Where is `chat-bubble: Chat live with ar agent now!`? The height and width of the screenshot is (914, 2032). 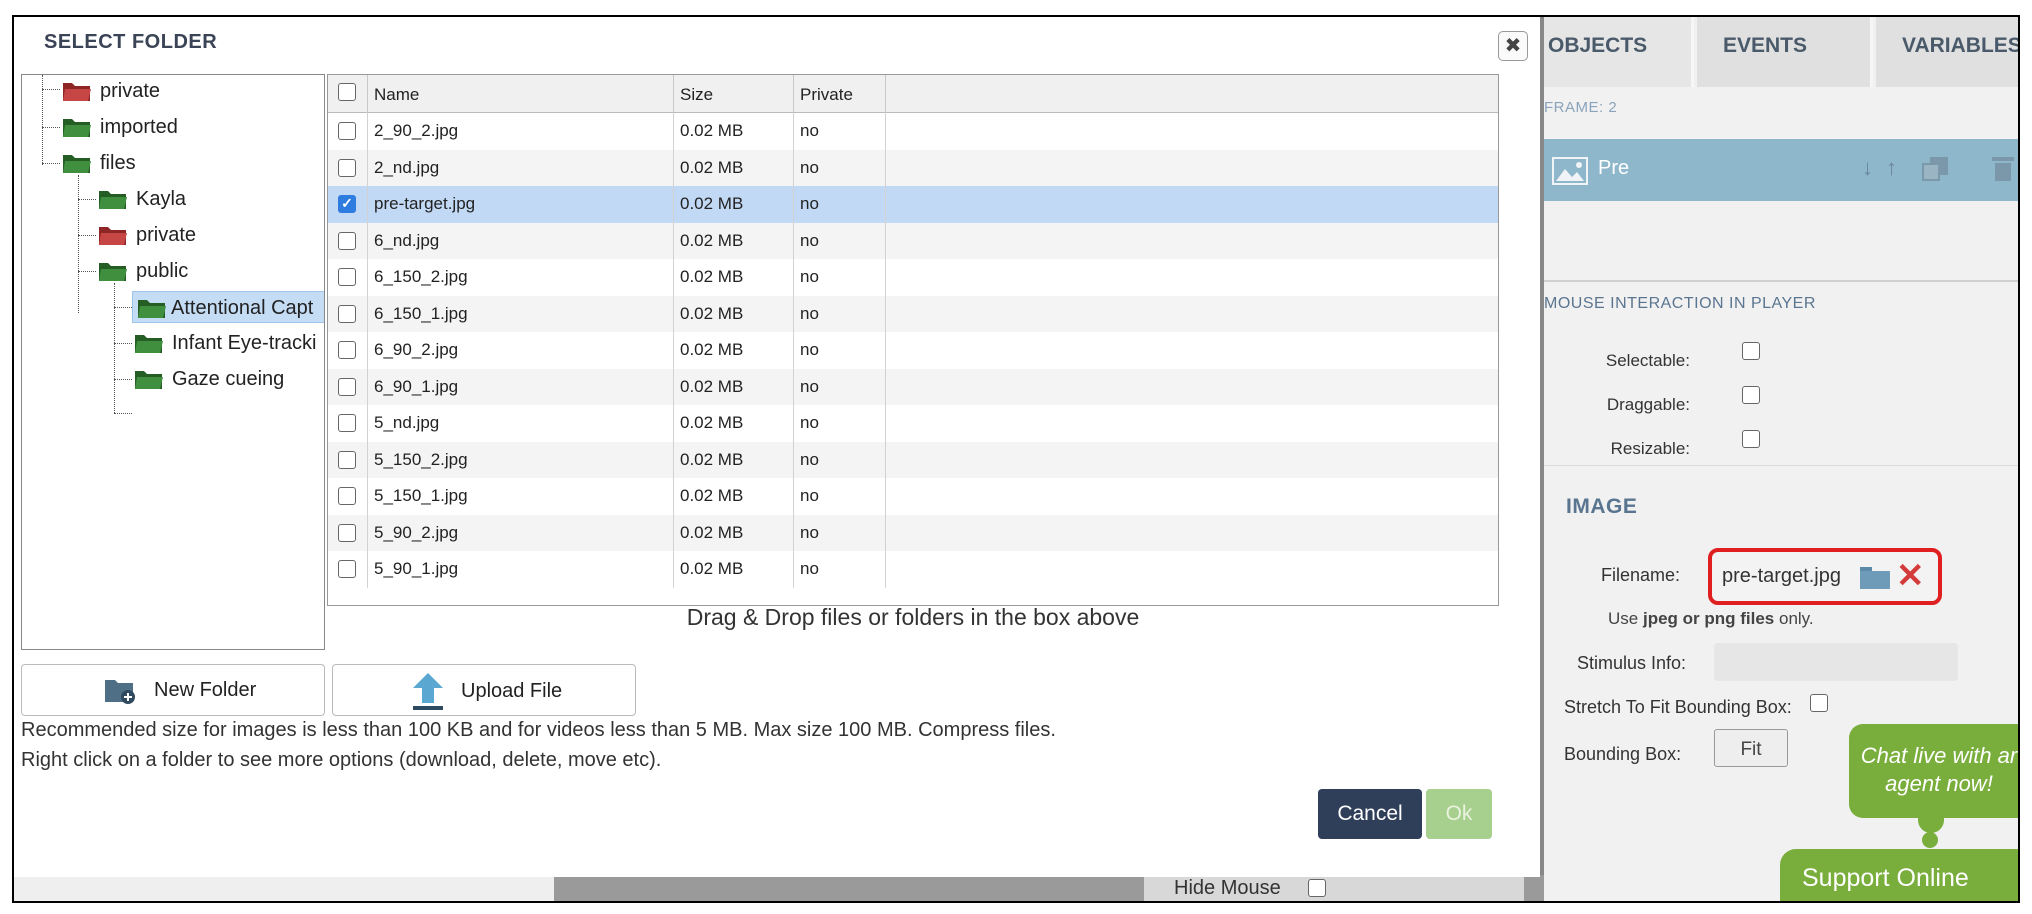 chat-bubble: Chat live with ar agent now! is located at coordinates (1933, 771).